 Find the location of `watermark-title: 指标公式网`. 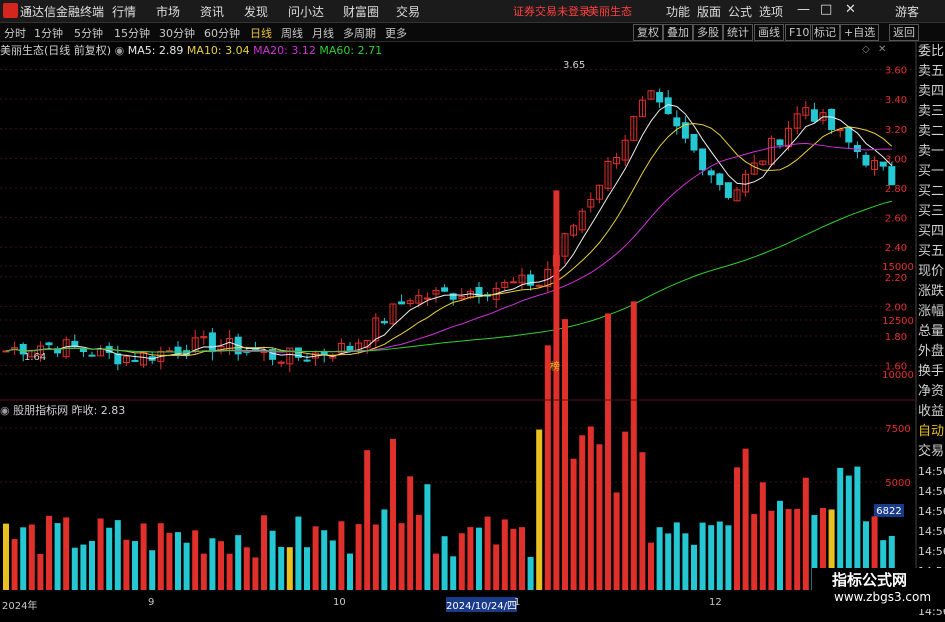

watermark-title: 指标公式网 is located at coordinates (870, 580).